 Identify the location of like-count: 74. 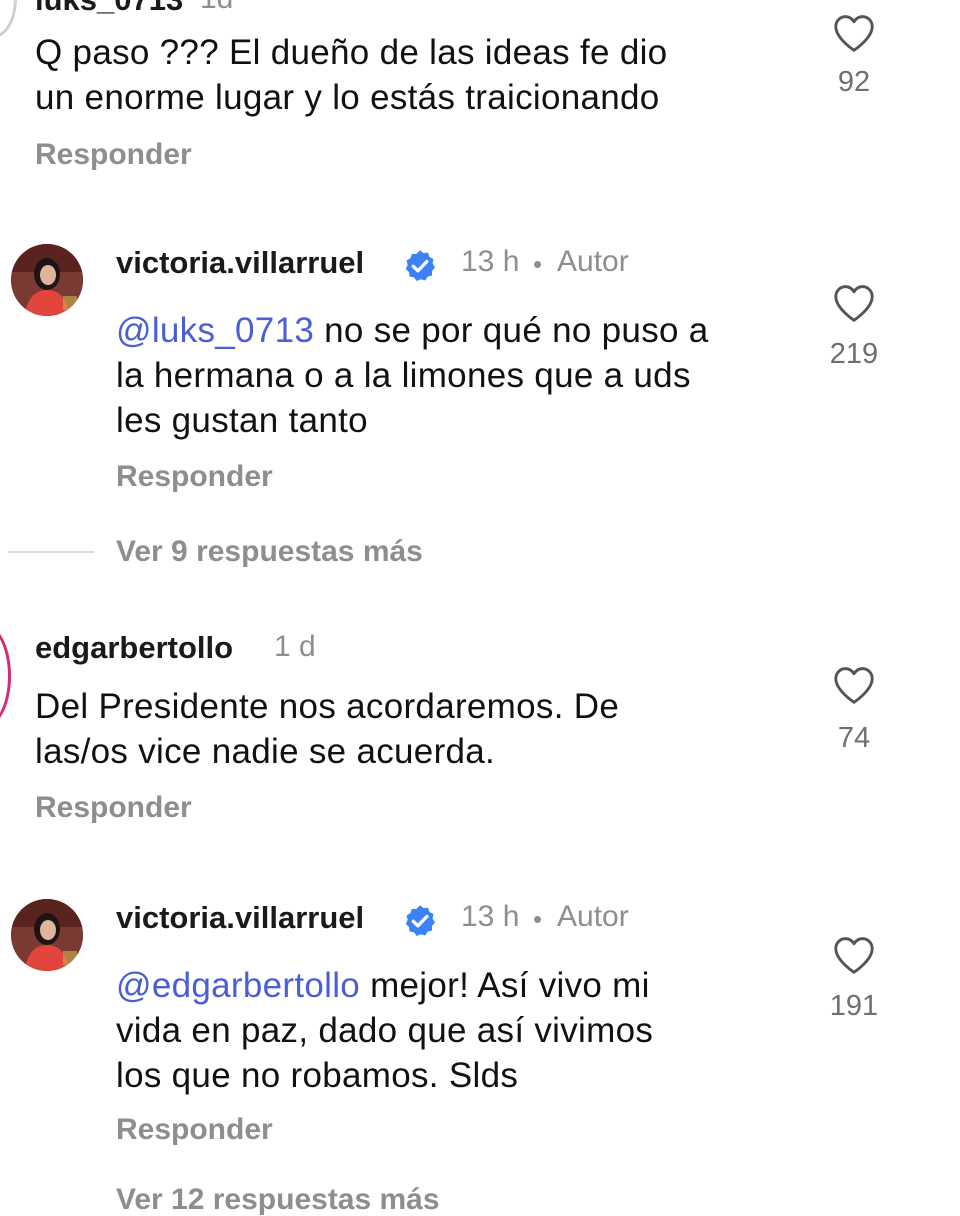
(854, 738).